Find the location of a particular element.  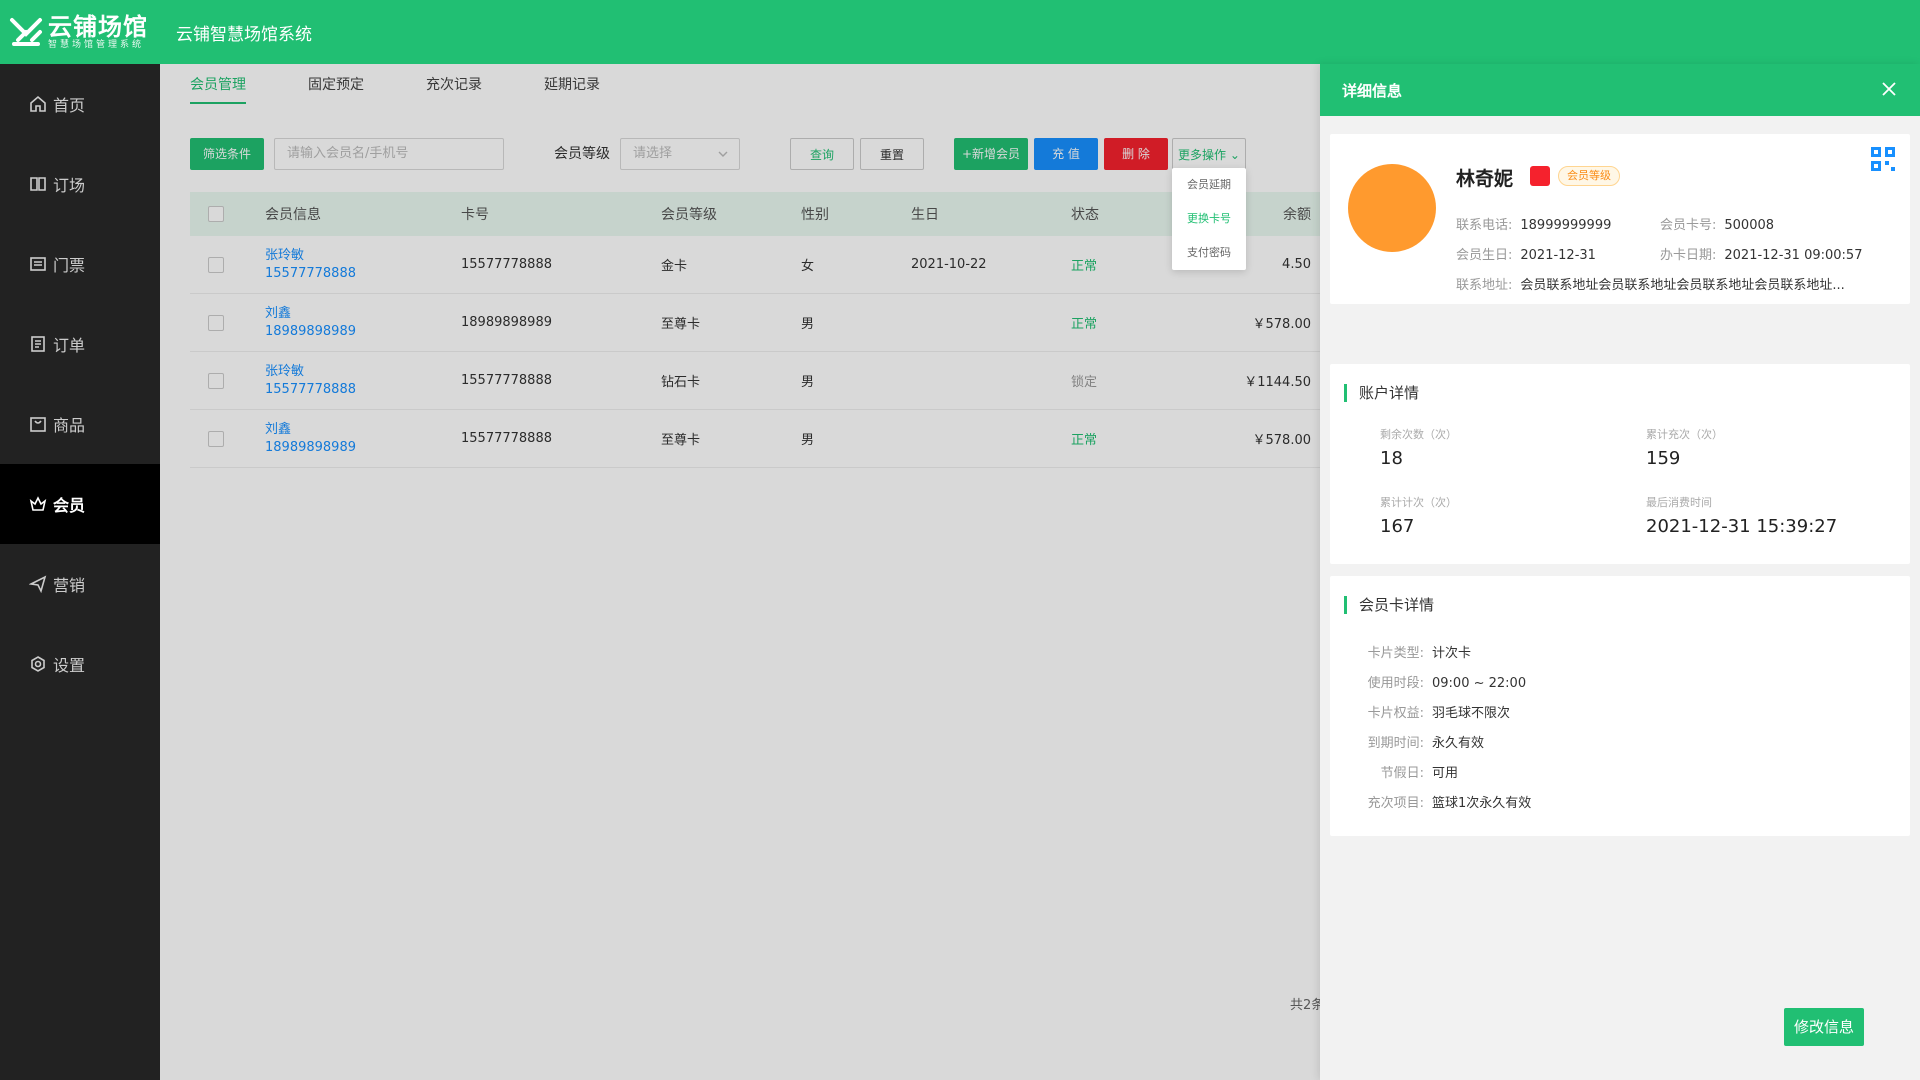

logo-title: 云铺场馆 is located at coordinates (98, 27).